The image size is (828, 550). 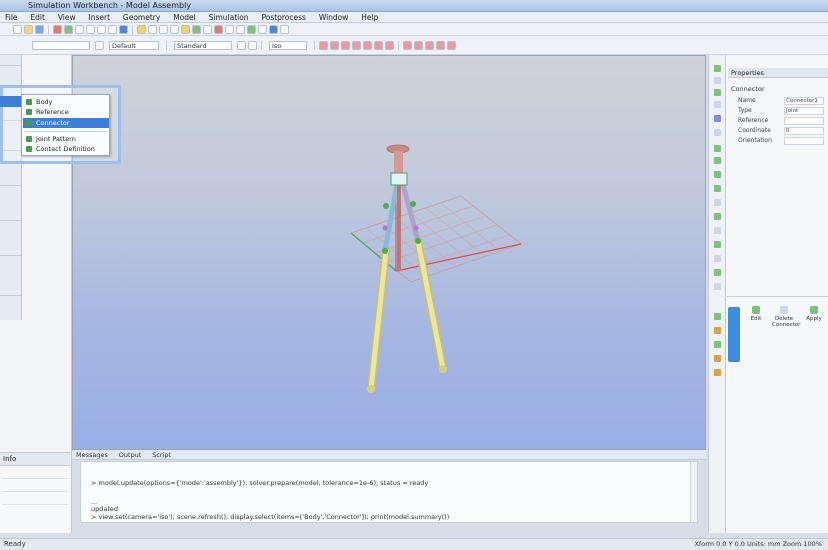 I want to click on workspace-combo, so click(x=61, y=45).